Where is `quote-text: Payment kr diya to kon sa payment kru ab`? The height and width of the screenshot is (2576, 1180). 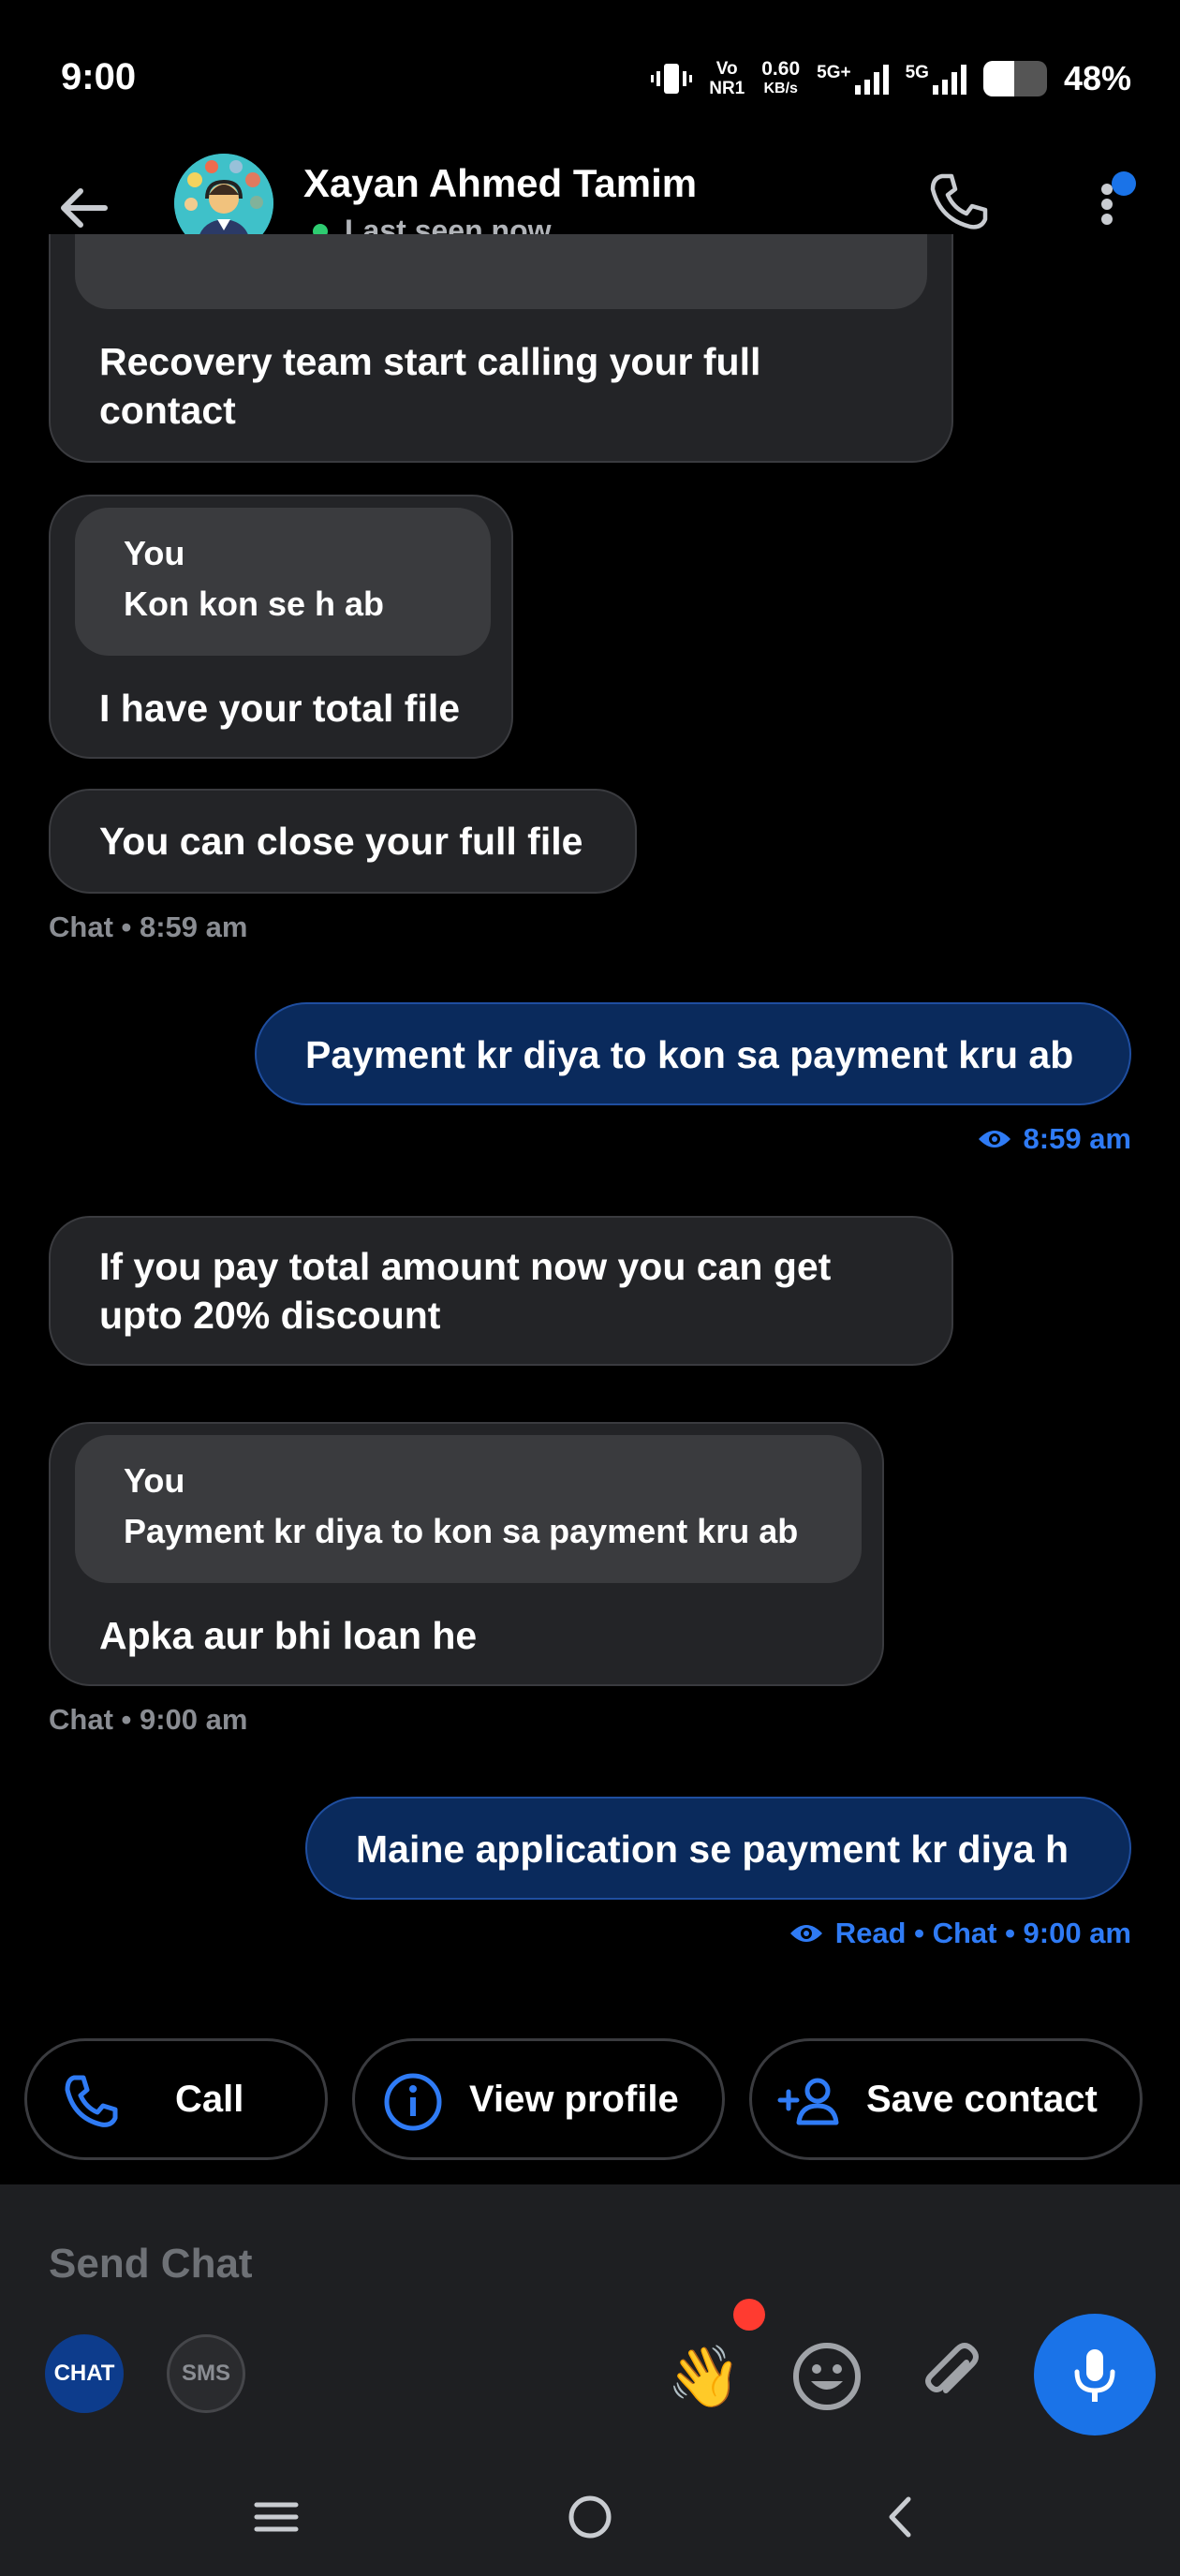
quote-text: Payment kr diya to kon sa payment kru ab is located at coordinates (462, 1531).